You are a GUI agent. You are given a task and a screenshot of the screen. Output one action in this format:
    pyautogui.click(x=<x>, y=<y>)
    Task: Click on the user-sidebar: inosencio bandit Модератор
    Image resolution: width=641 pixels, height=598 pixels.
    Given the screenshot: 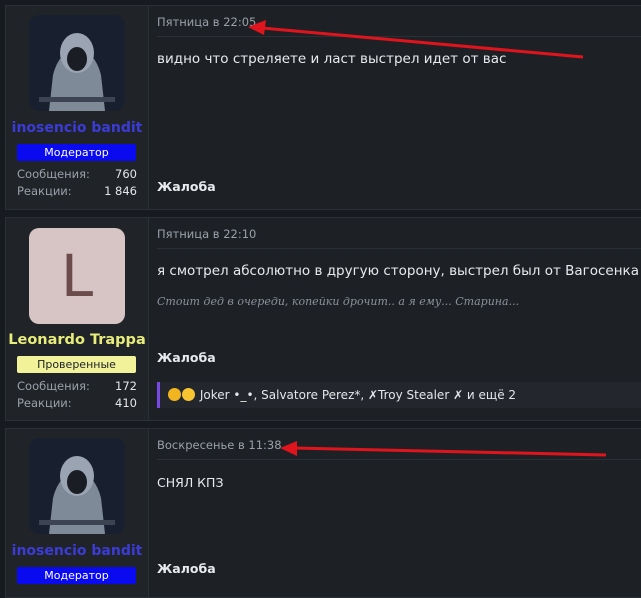 What is the action you would take?
    pyautogui.click(x=77, y=513)
    